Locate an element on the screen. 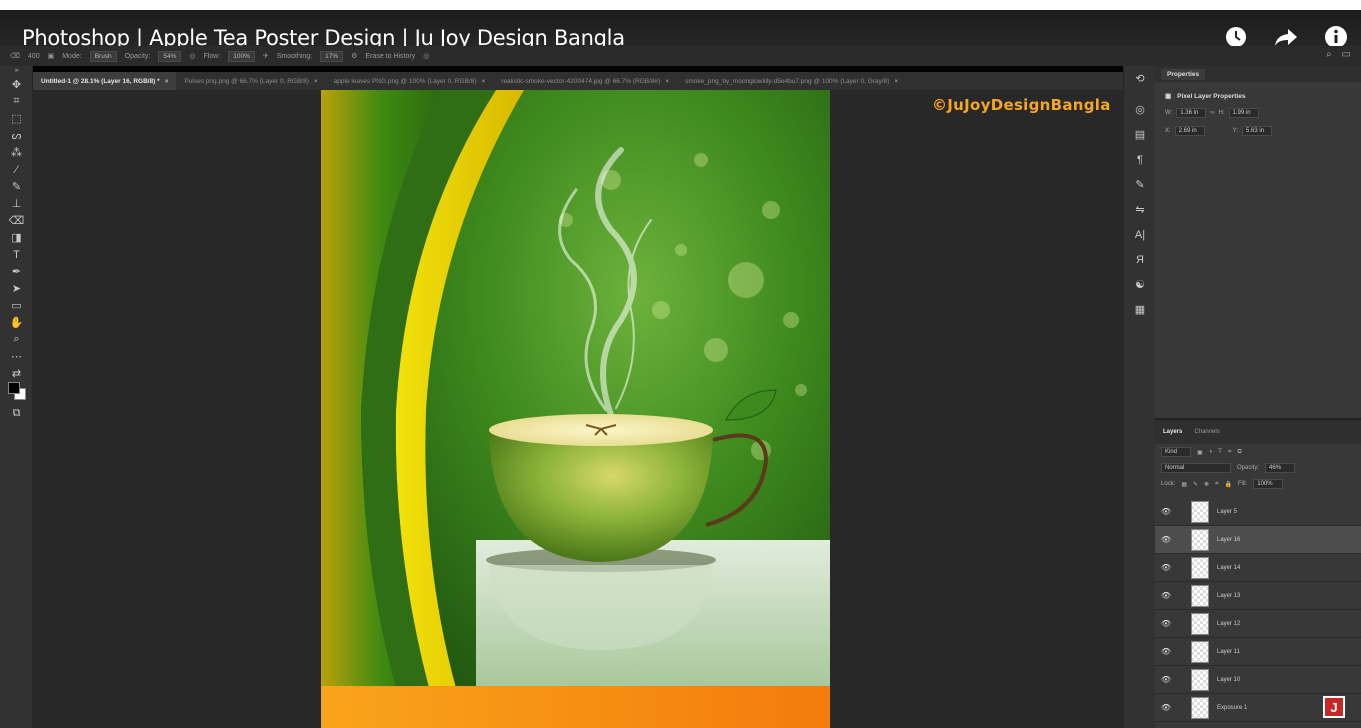 This screenshot has width=1361, height=728. position-row: X: 2.69 in Y: 5.63 in is located at coordinates (1258, 131).